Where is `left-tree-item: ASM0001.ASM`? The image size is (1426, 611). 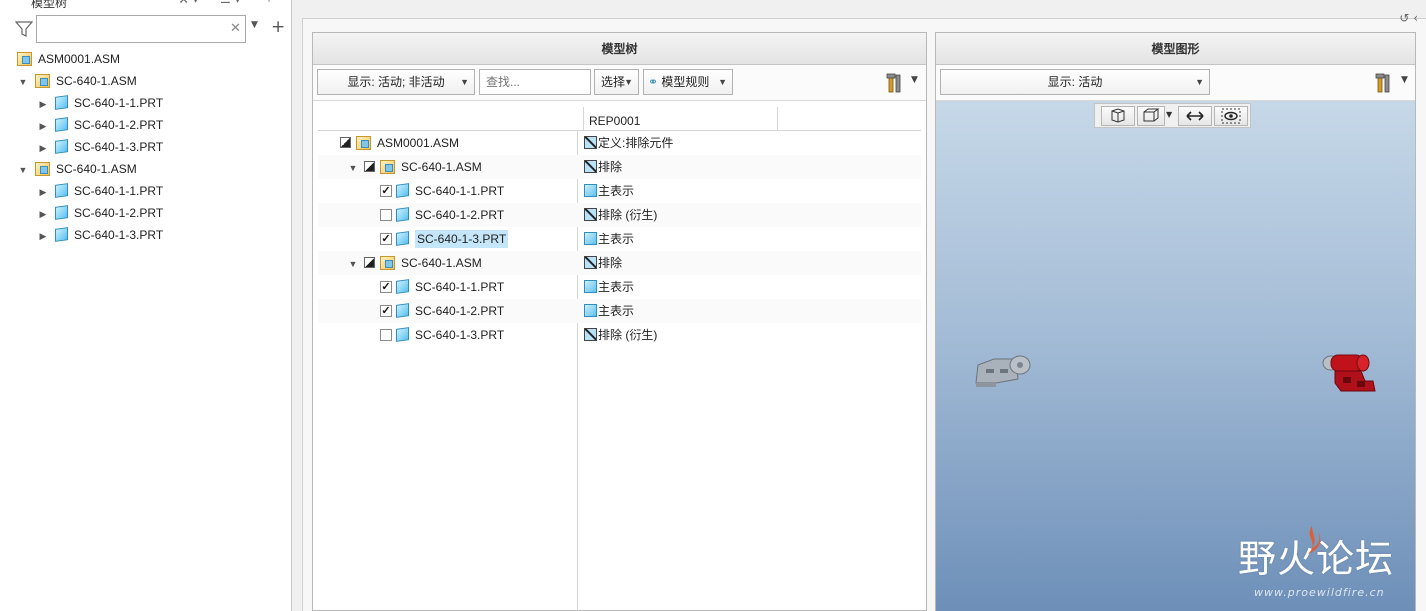 left-tree-item: ASM0001.ASM is located at coordinates (68, 59).